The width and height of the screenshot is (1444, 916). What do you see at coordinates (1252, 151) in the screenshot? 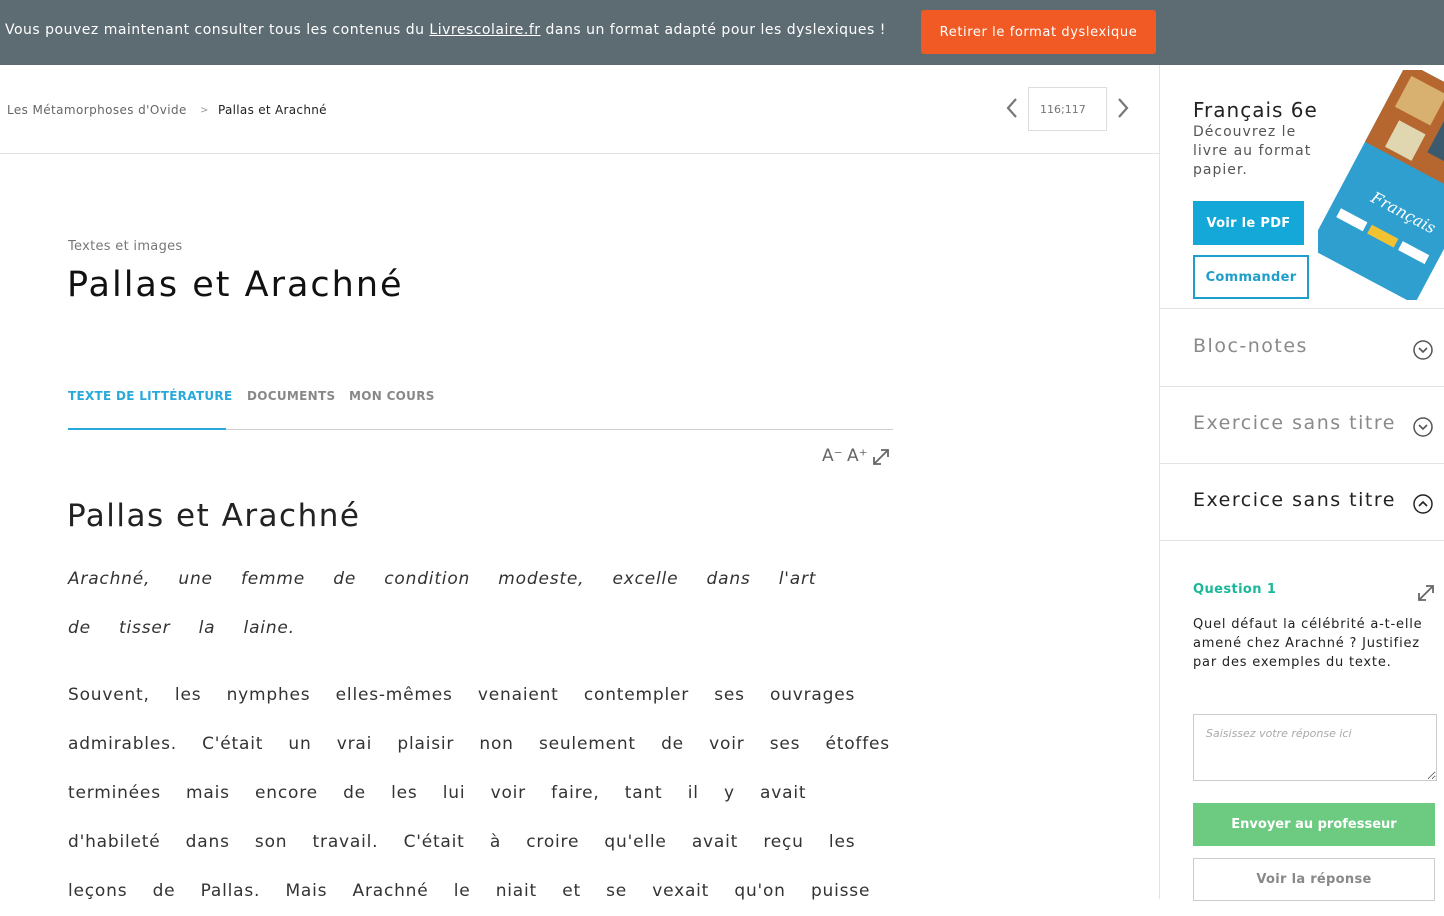
I see `promo-subtitle: Découvrez le livre au format papier.` at bounding box center [1252, 151].